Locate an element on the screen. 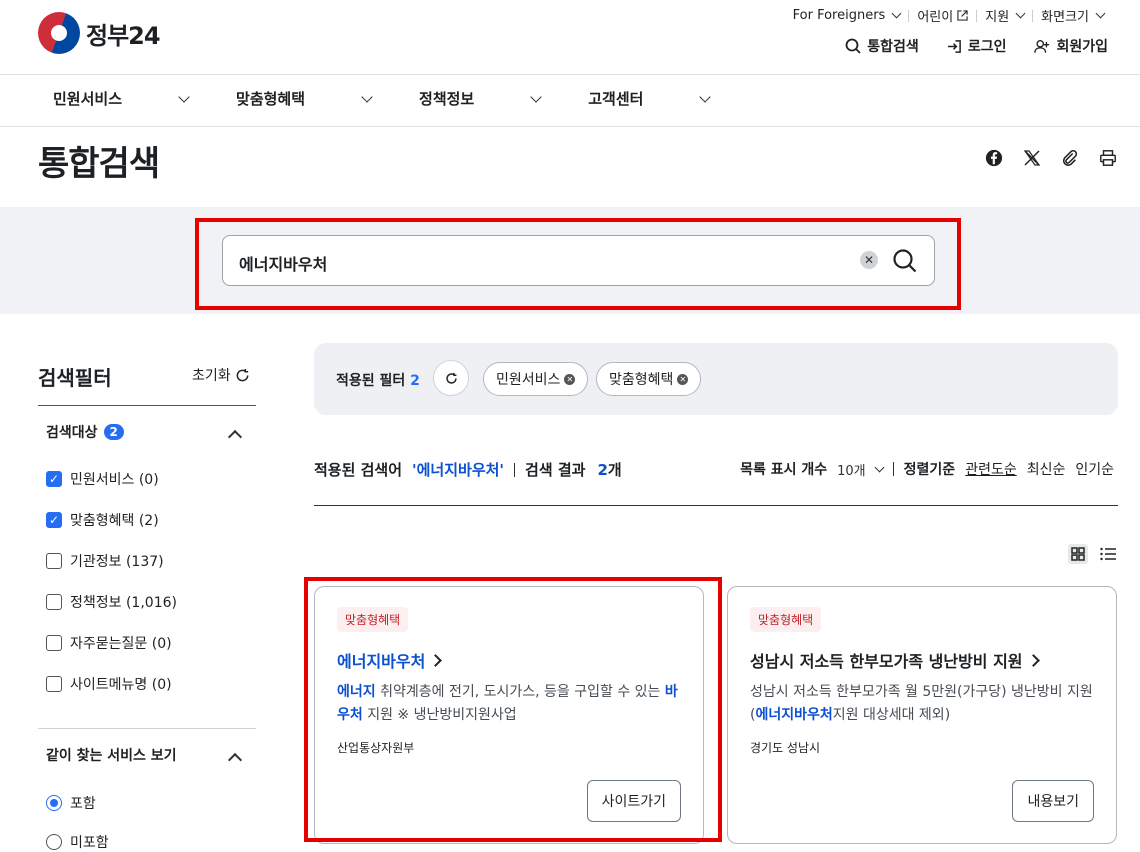 Image resolution: width=1140 pixels, height=852 pixels. sort-popular: 인기순 is located at coordinates (1094, 469).